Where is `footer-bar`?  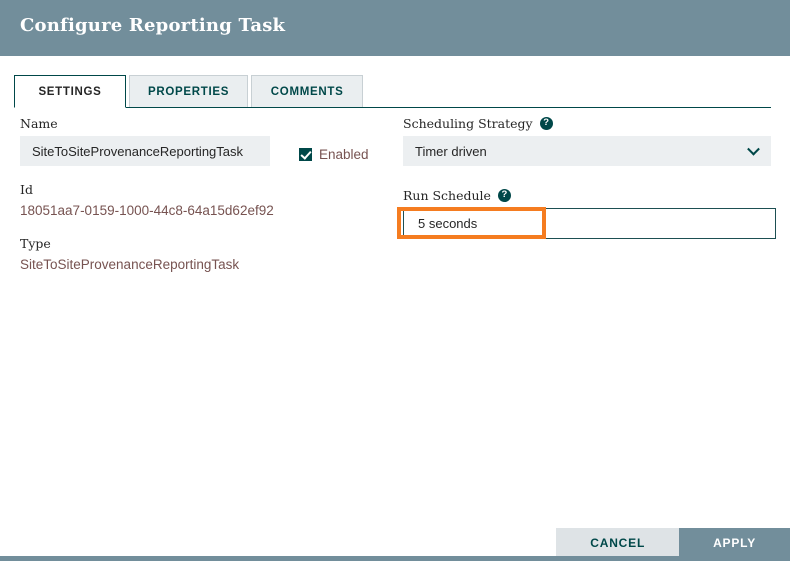 footer-bar is located at coordinates (395, 558).